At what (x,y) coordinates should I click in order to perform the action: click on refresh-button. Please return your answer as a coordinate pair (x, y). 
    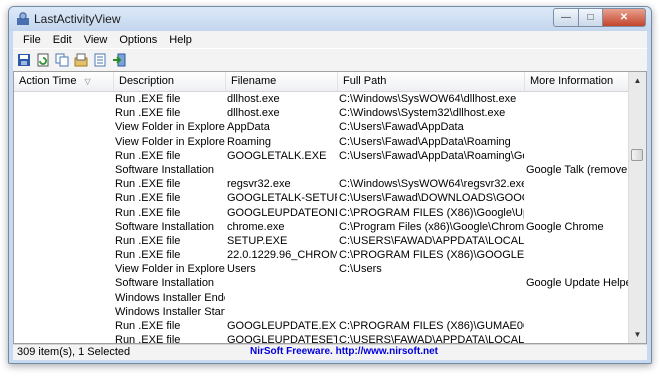
    Looking at the image, I should click on (43, 60).